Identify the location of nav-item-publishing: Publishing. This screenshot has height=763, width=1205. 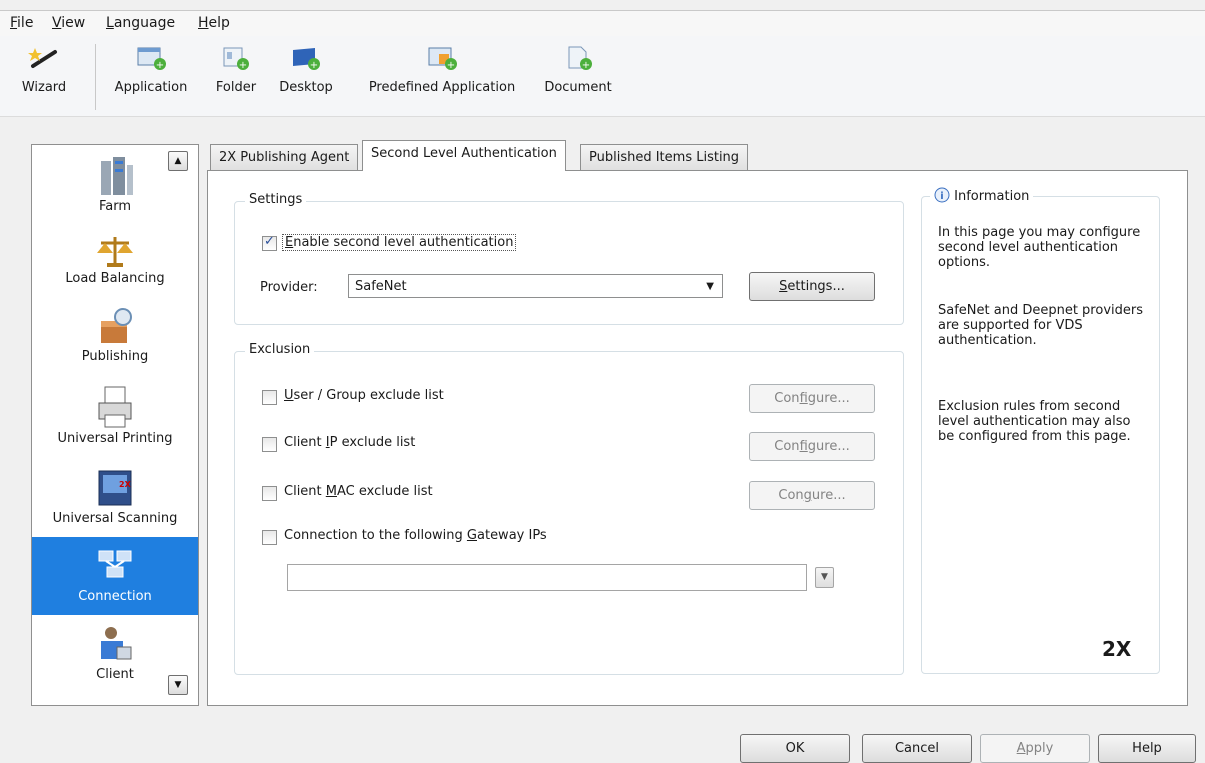
(115, 340).